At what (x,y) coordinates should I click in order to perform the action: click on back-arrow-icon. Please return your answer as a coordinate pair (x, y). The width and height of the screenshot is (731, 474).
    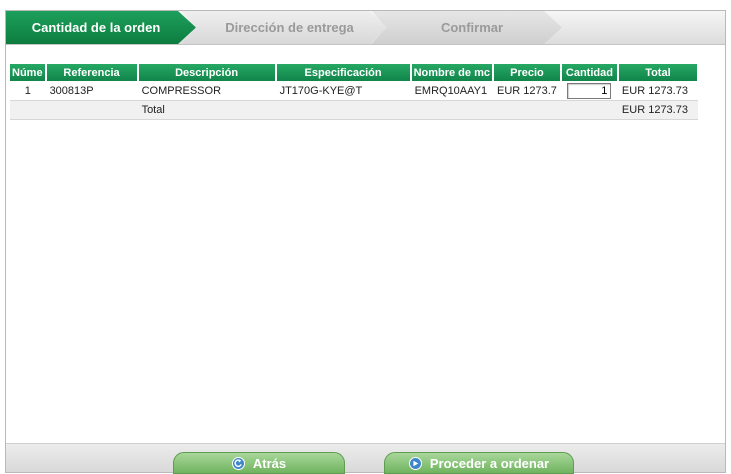
    Looking at the image, I should click on (238, 463).